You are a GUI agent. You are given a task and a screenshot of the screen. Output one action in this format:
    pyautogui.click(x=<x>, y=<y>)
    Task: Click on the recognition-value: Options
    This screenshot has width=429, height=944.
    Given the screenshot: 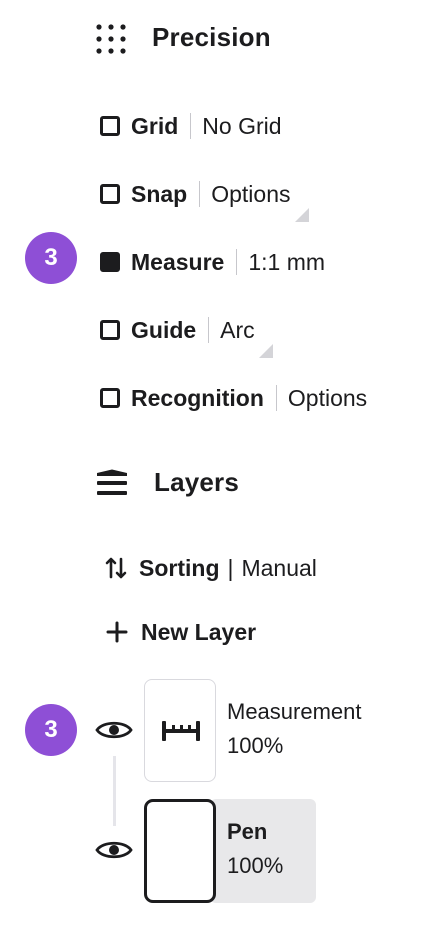 What is the action you would take?
    pyautogui.click(x=327, y=398)
    